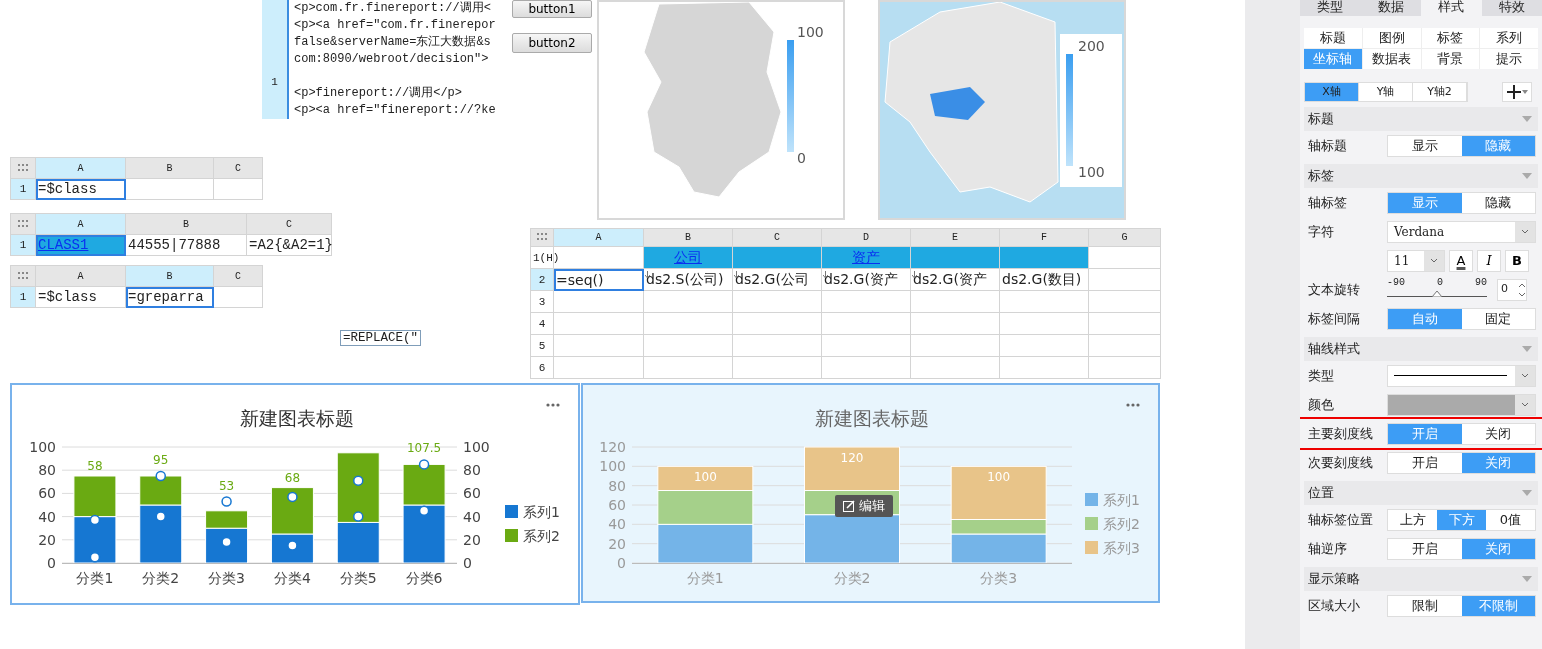 This screenshot has height=649, width=1542. What do you see at coordinates (542, 367) in the screenshot?
I see `row-header: 6` at bounding box center [542, 367].